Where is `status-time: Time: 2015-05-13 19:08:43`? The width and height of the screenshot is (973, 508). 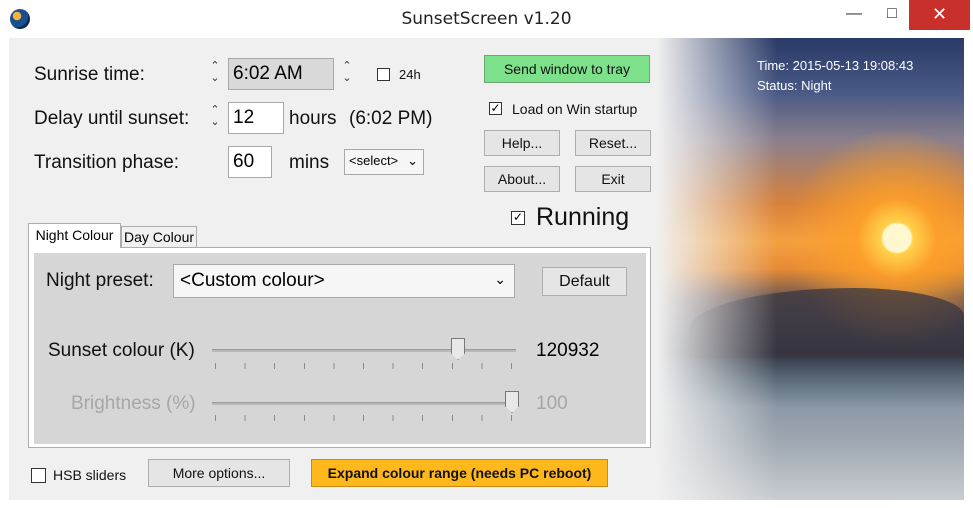 status-time: Time: 2015-05-13 19:08:43 is located at coordinates (835, 65).